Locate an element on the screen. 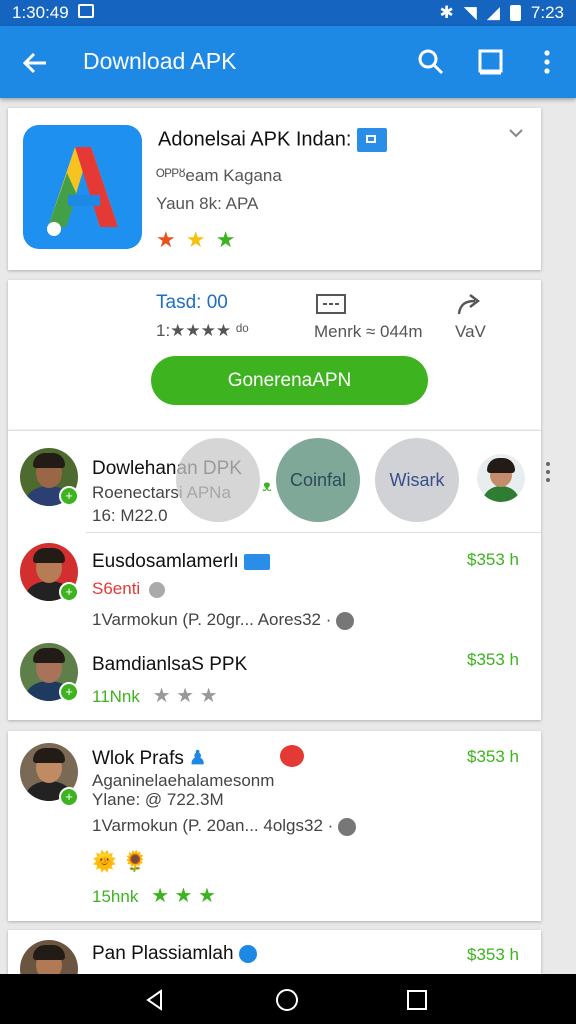 This screenshot has width=576, height=1024. overlay-circle is located at coordinates (218, 480).